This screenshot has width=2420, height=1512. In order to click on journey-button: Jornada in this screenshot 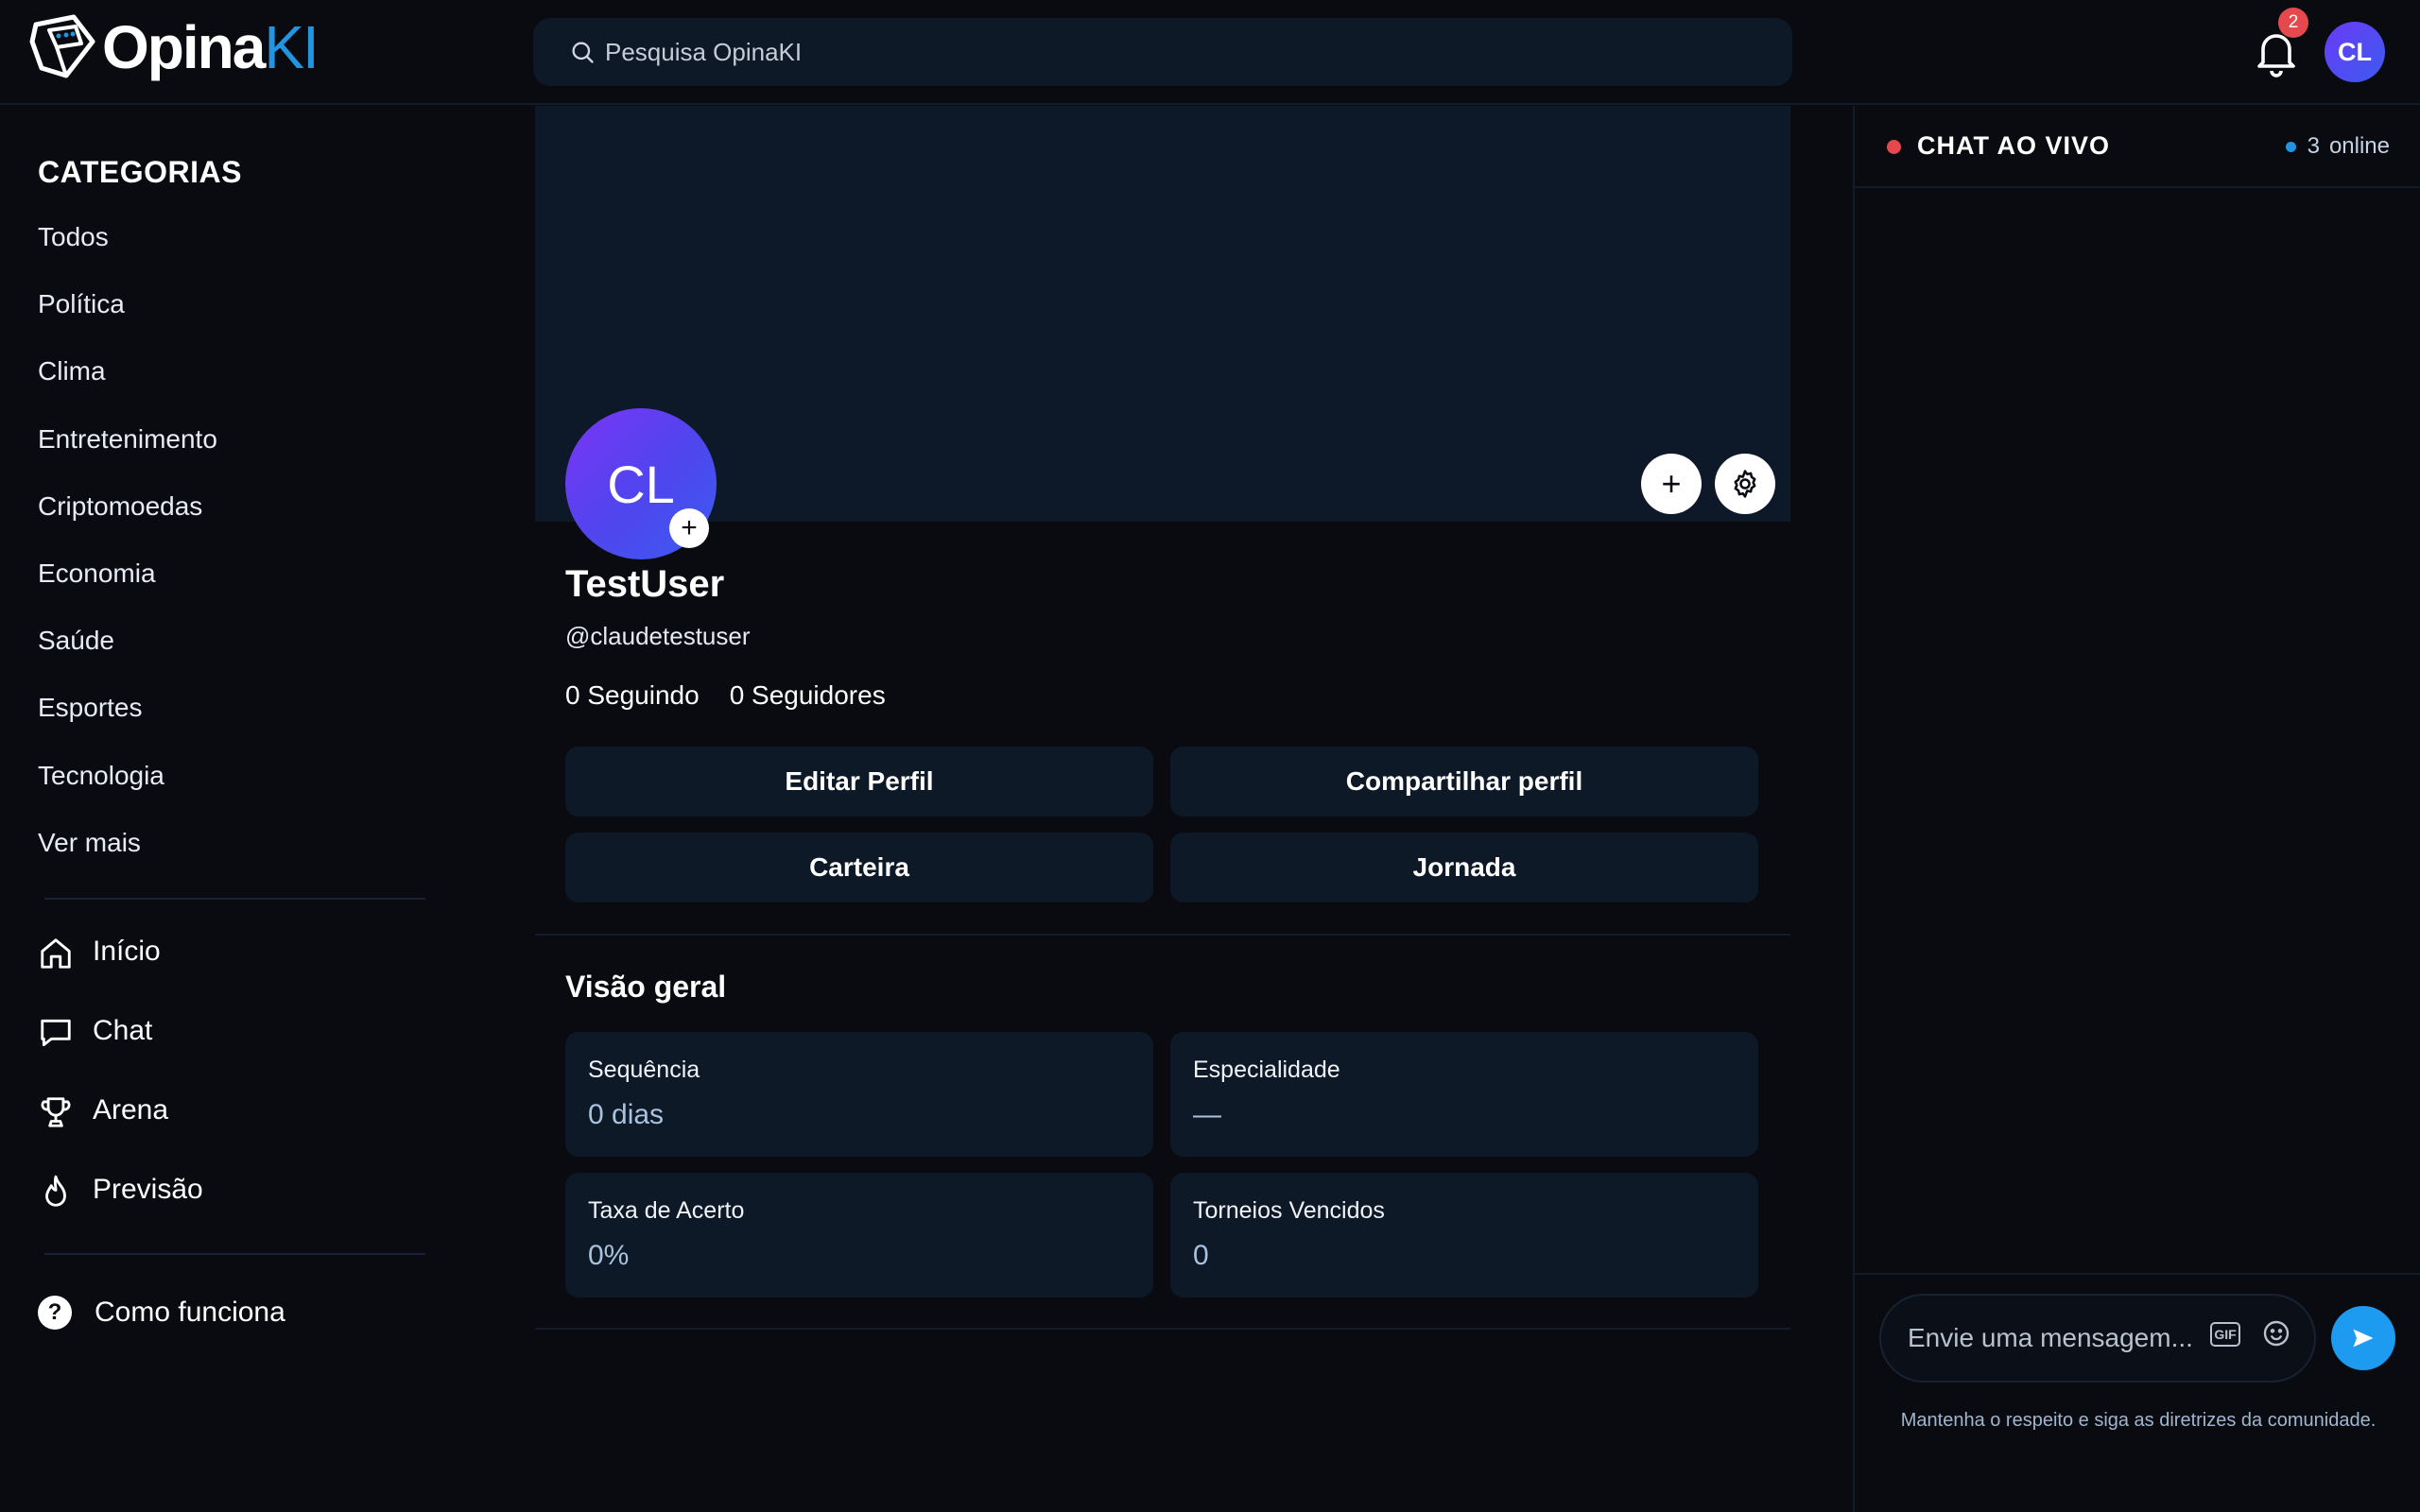, I will do `click(1464, 867)`.